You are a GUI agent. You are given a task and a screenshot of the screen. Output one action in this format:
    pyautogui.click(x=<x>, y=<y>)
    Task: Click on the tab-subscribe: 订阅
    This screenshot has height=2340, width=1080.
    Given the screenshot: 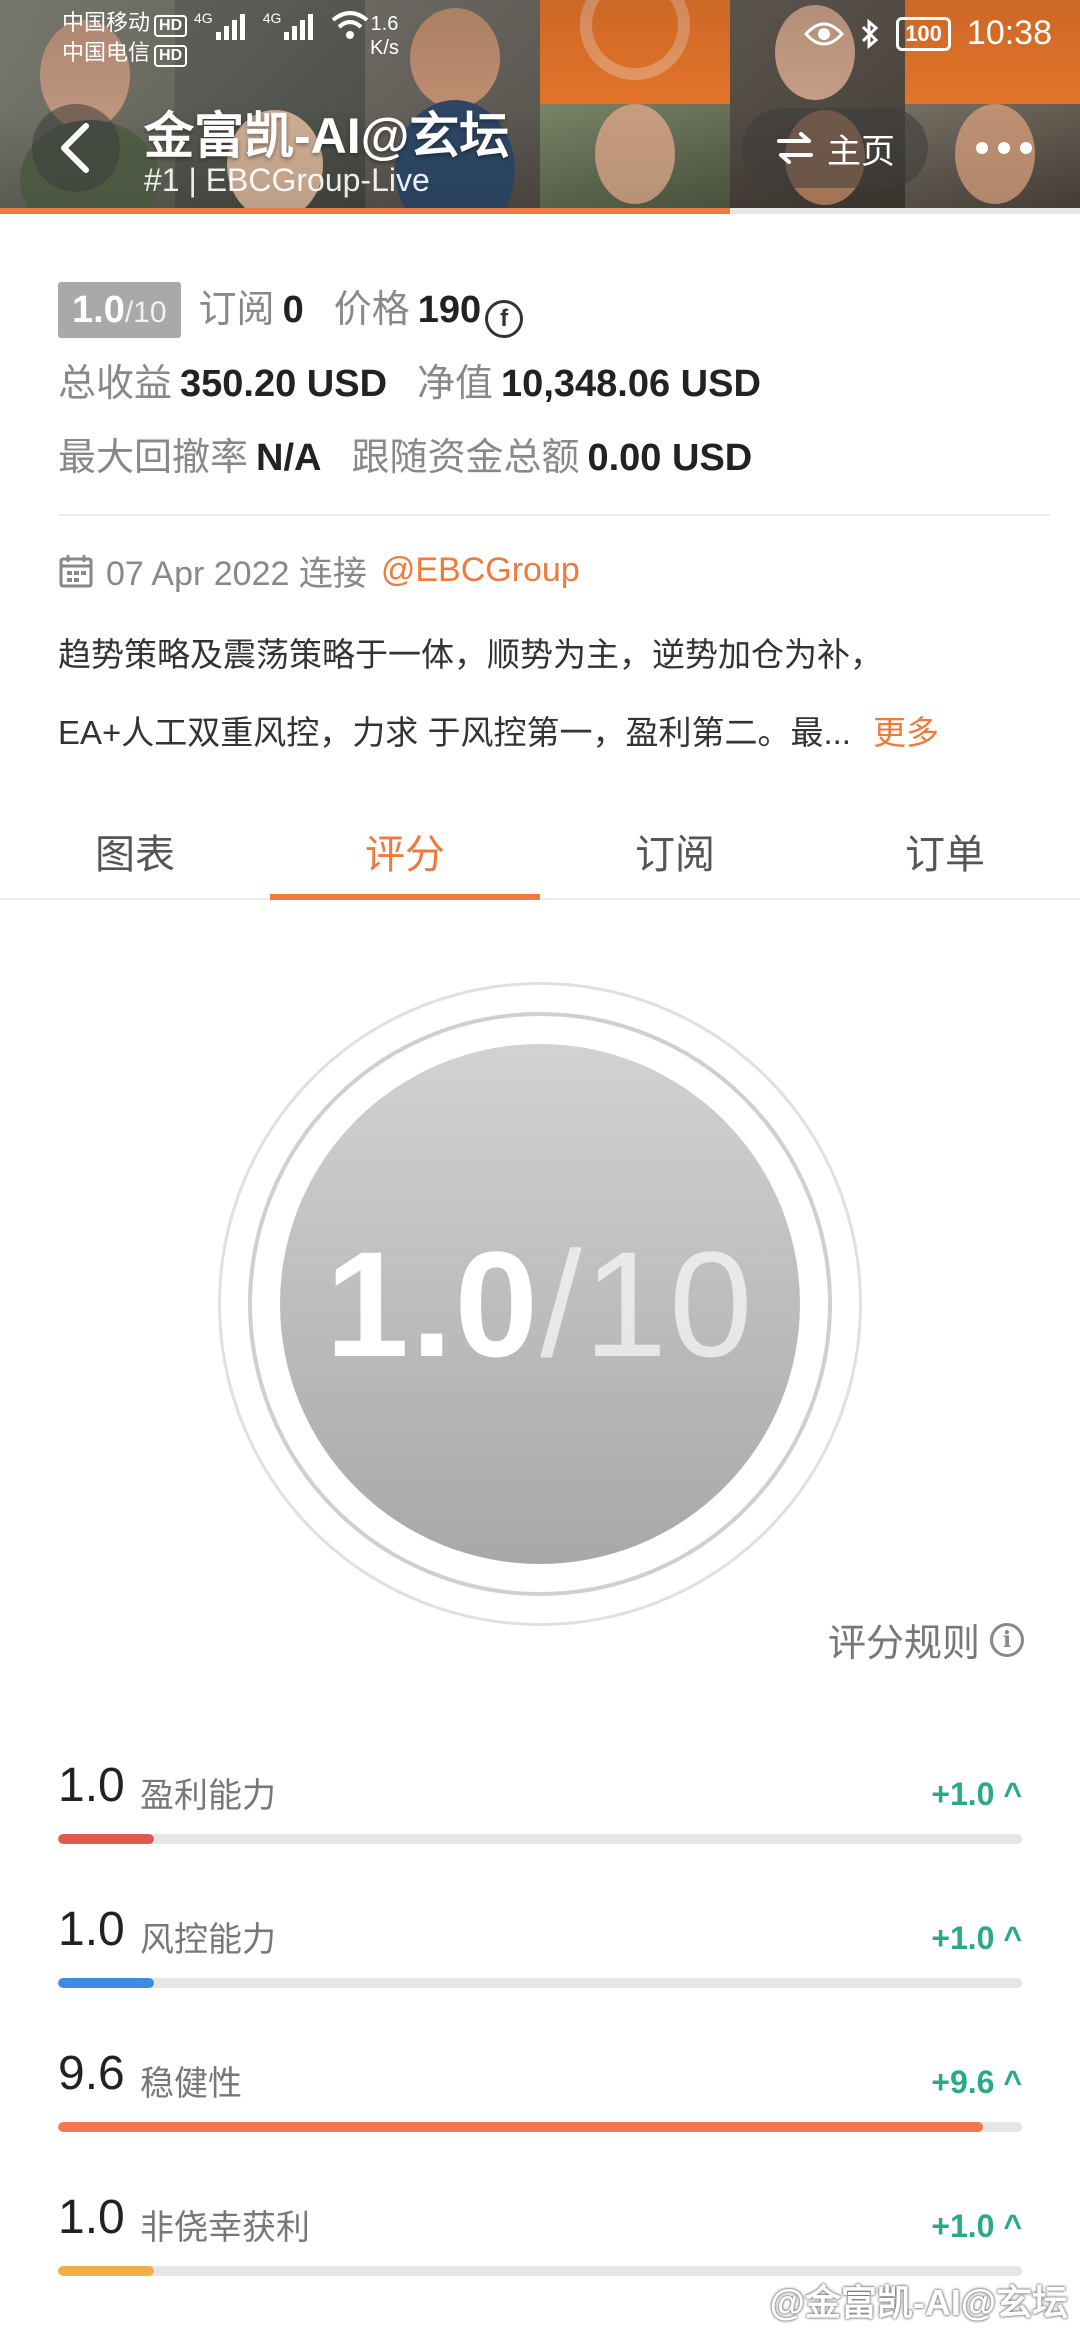 What is the action you would take?
    pyautogui.click(x=675, y=849)
    